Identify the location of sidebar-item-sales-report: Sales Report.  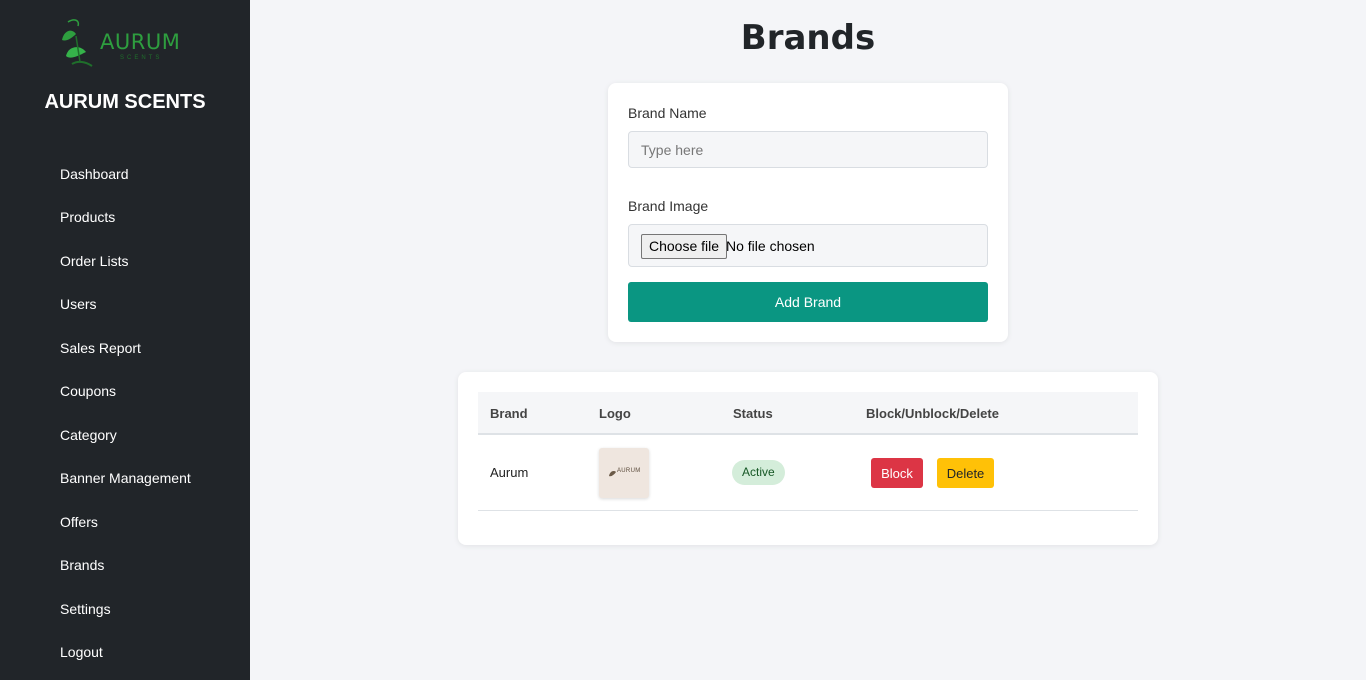
(125, 348).